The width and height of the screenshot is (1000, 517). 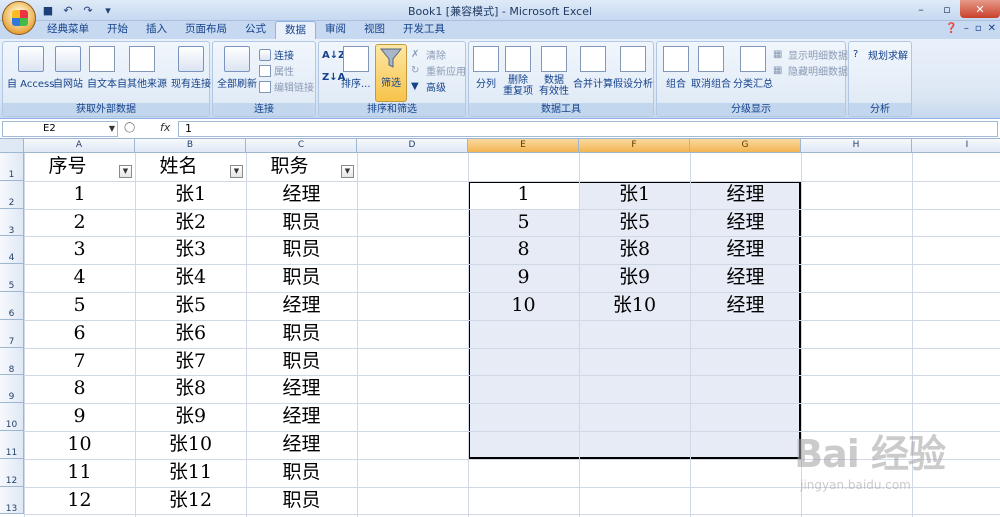 I want to click on tab-formulas: 公式, so click(x=255, y=30).